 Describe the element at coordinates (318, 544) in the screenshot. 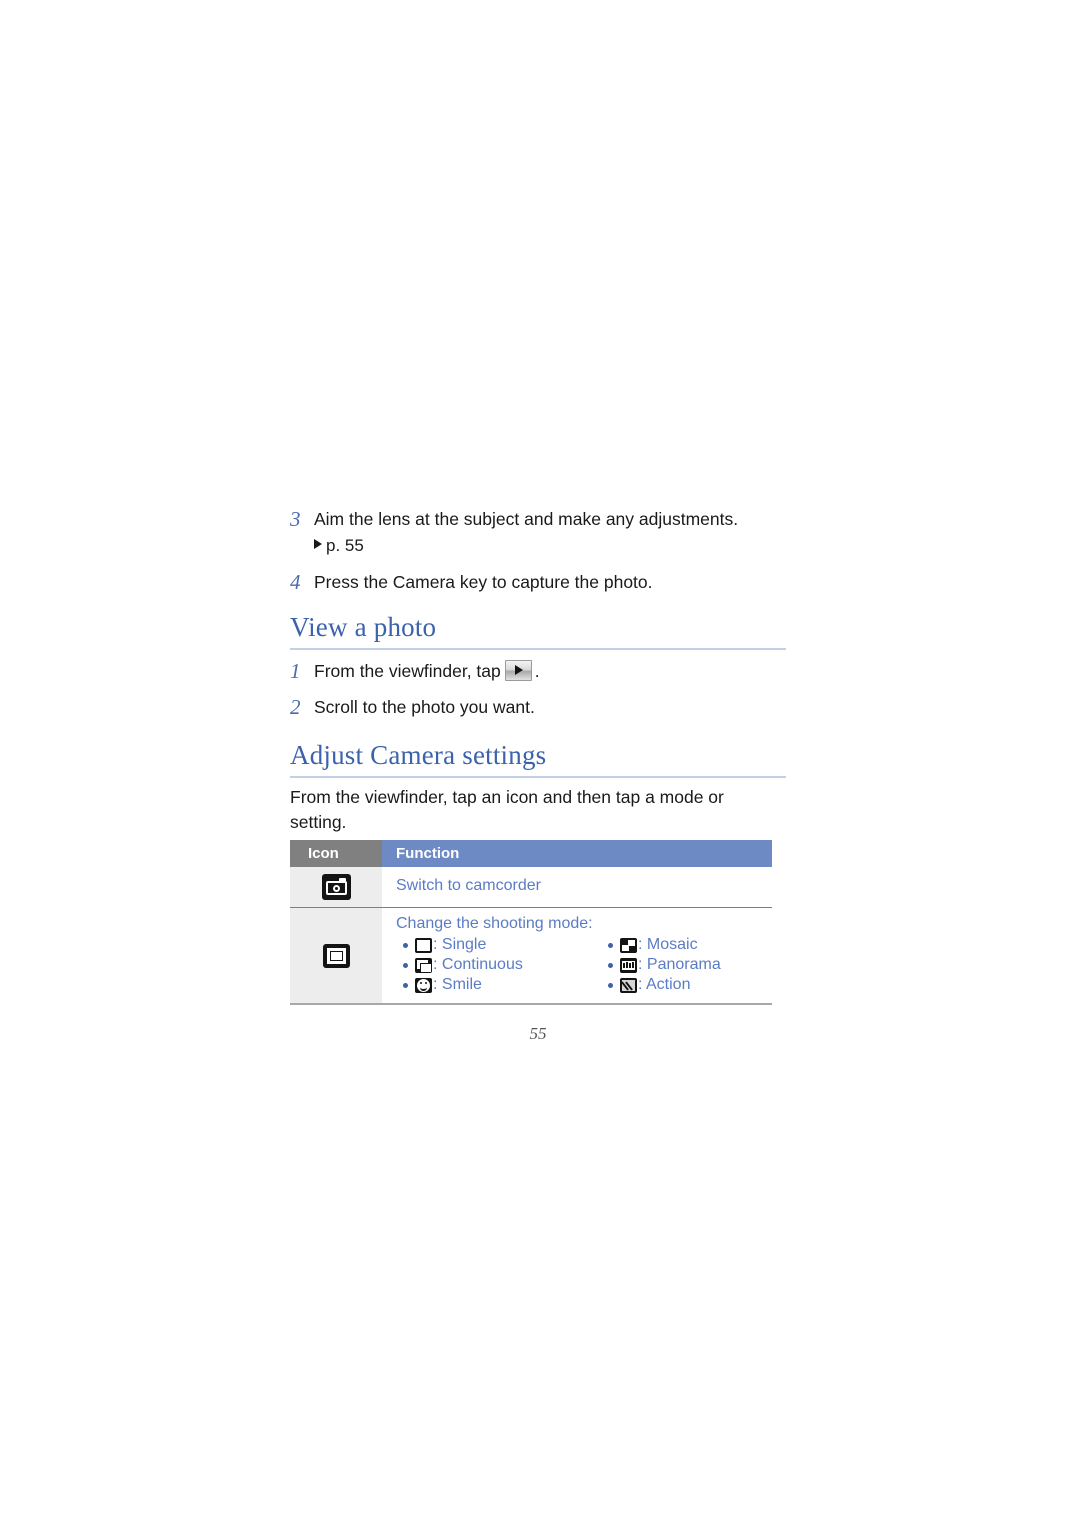

I see `triangle-right-icon` at that location.